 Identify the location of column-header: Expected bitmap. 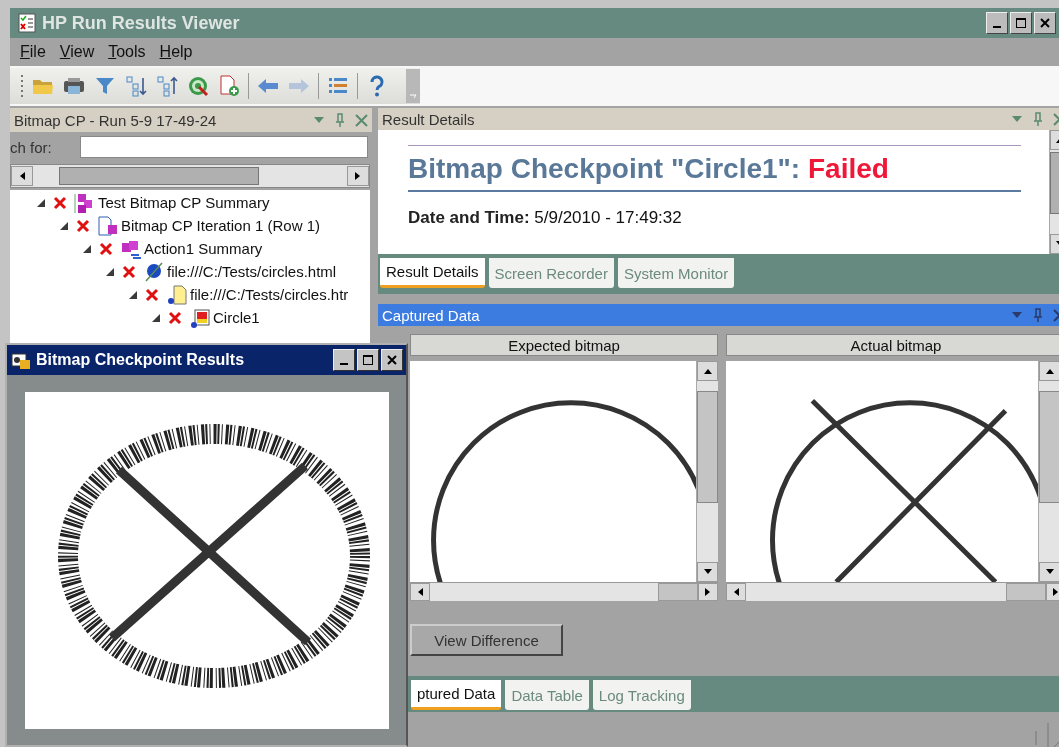
(564, 345).